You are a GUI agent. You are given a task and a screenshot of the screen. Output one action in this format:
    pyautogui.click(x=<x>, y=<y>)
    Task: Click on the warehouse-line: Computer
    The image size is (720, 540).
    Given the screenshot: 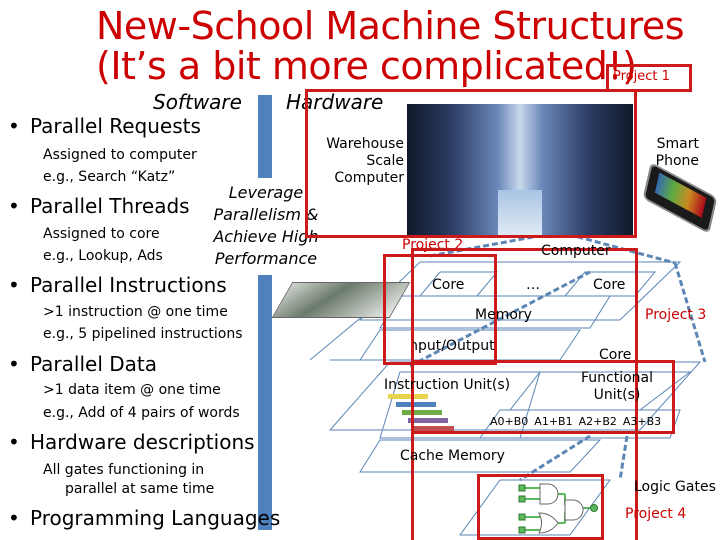 What is the action you would take?
    pyautogui.click(x=369, y=178)
    